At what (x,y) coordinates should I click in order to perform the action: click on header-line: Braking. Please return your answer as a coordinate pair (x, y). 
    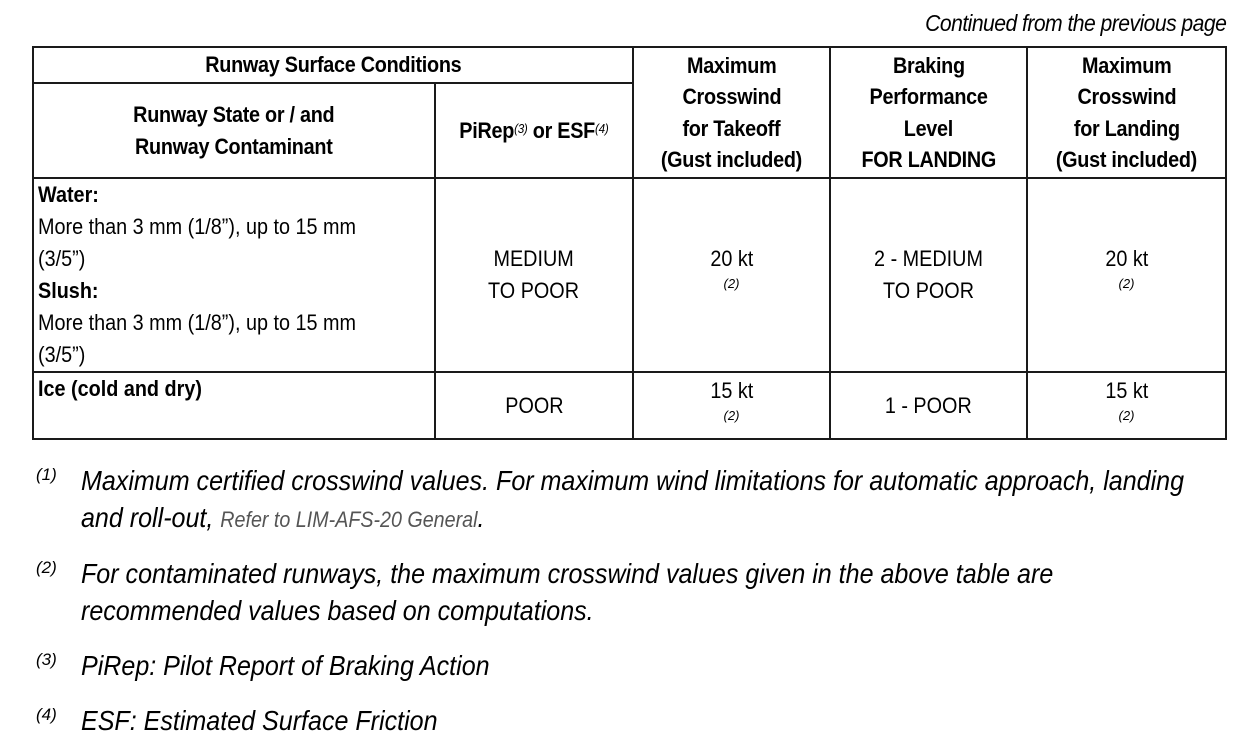
    Looking at the image, I should click on (928, 65).